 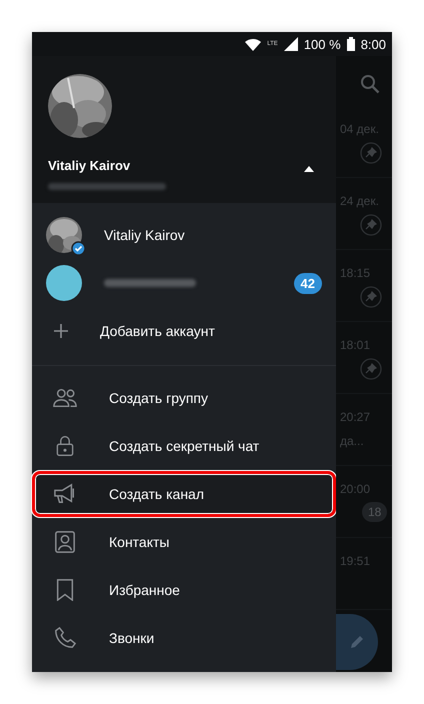 I want to click on megaphone-icon, so click(x=65, y=494).